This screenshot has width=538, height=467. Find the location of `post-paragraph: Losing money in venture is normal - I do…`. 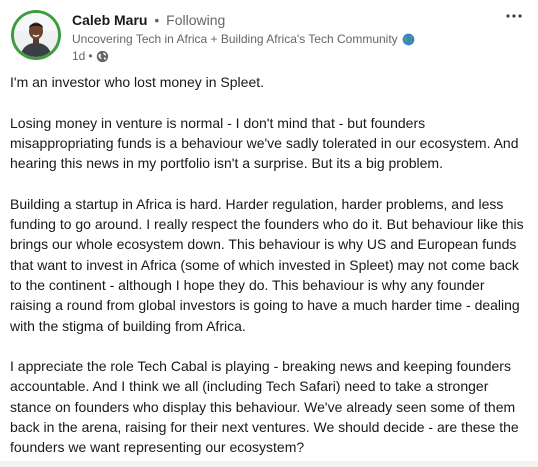

post-paragraph: Losing money in venture is normal - I do… is located at coordinates (264, 143).